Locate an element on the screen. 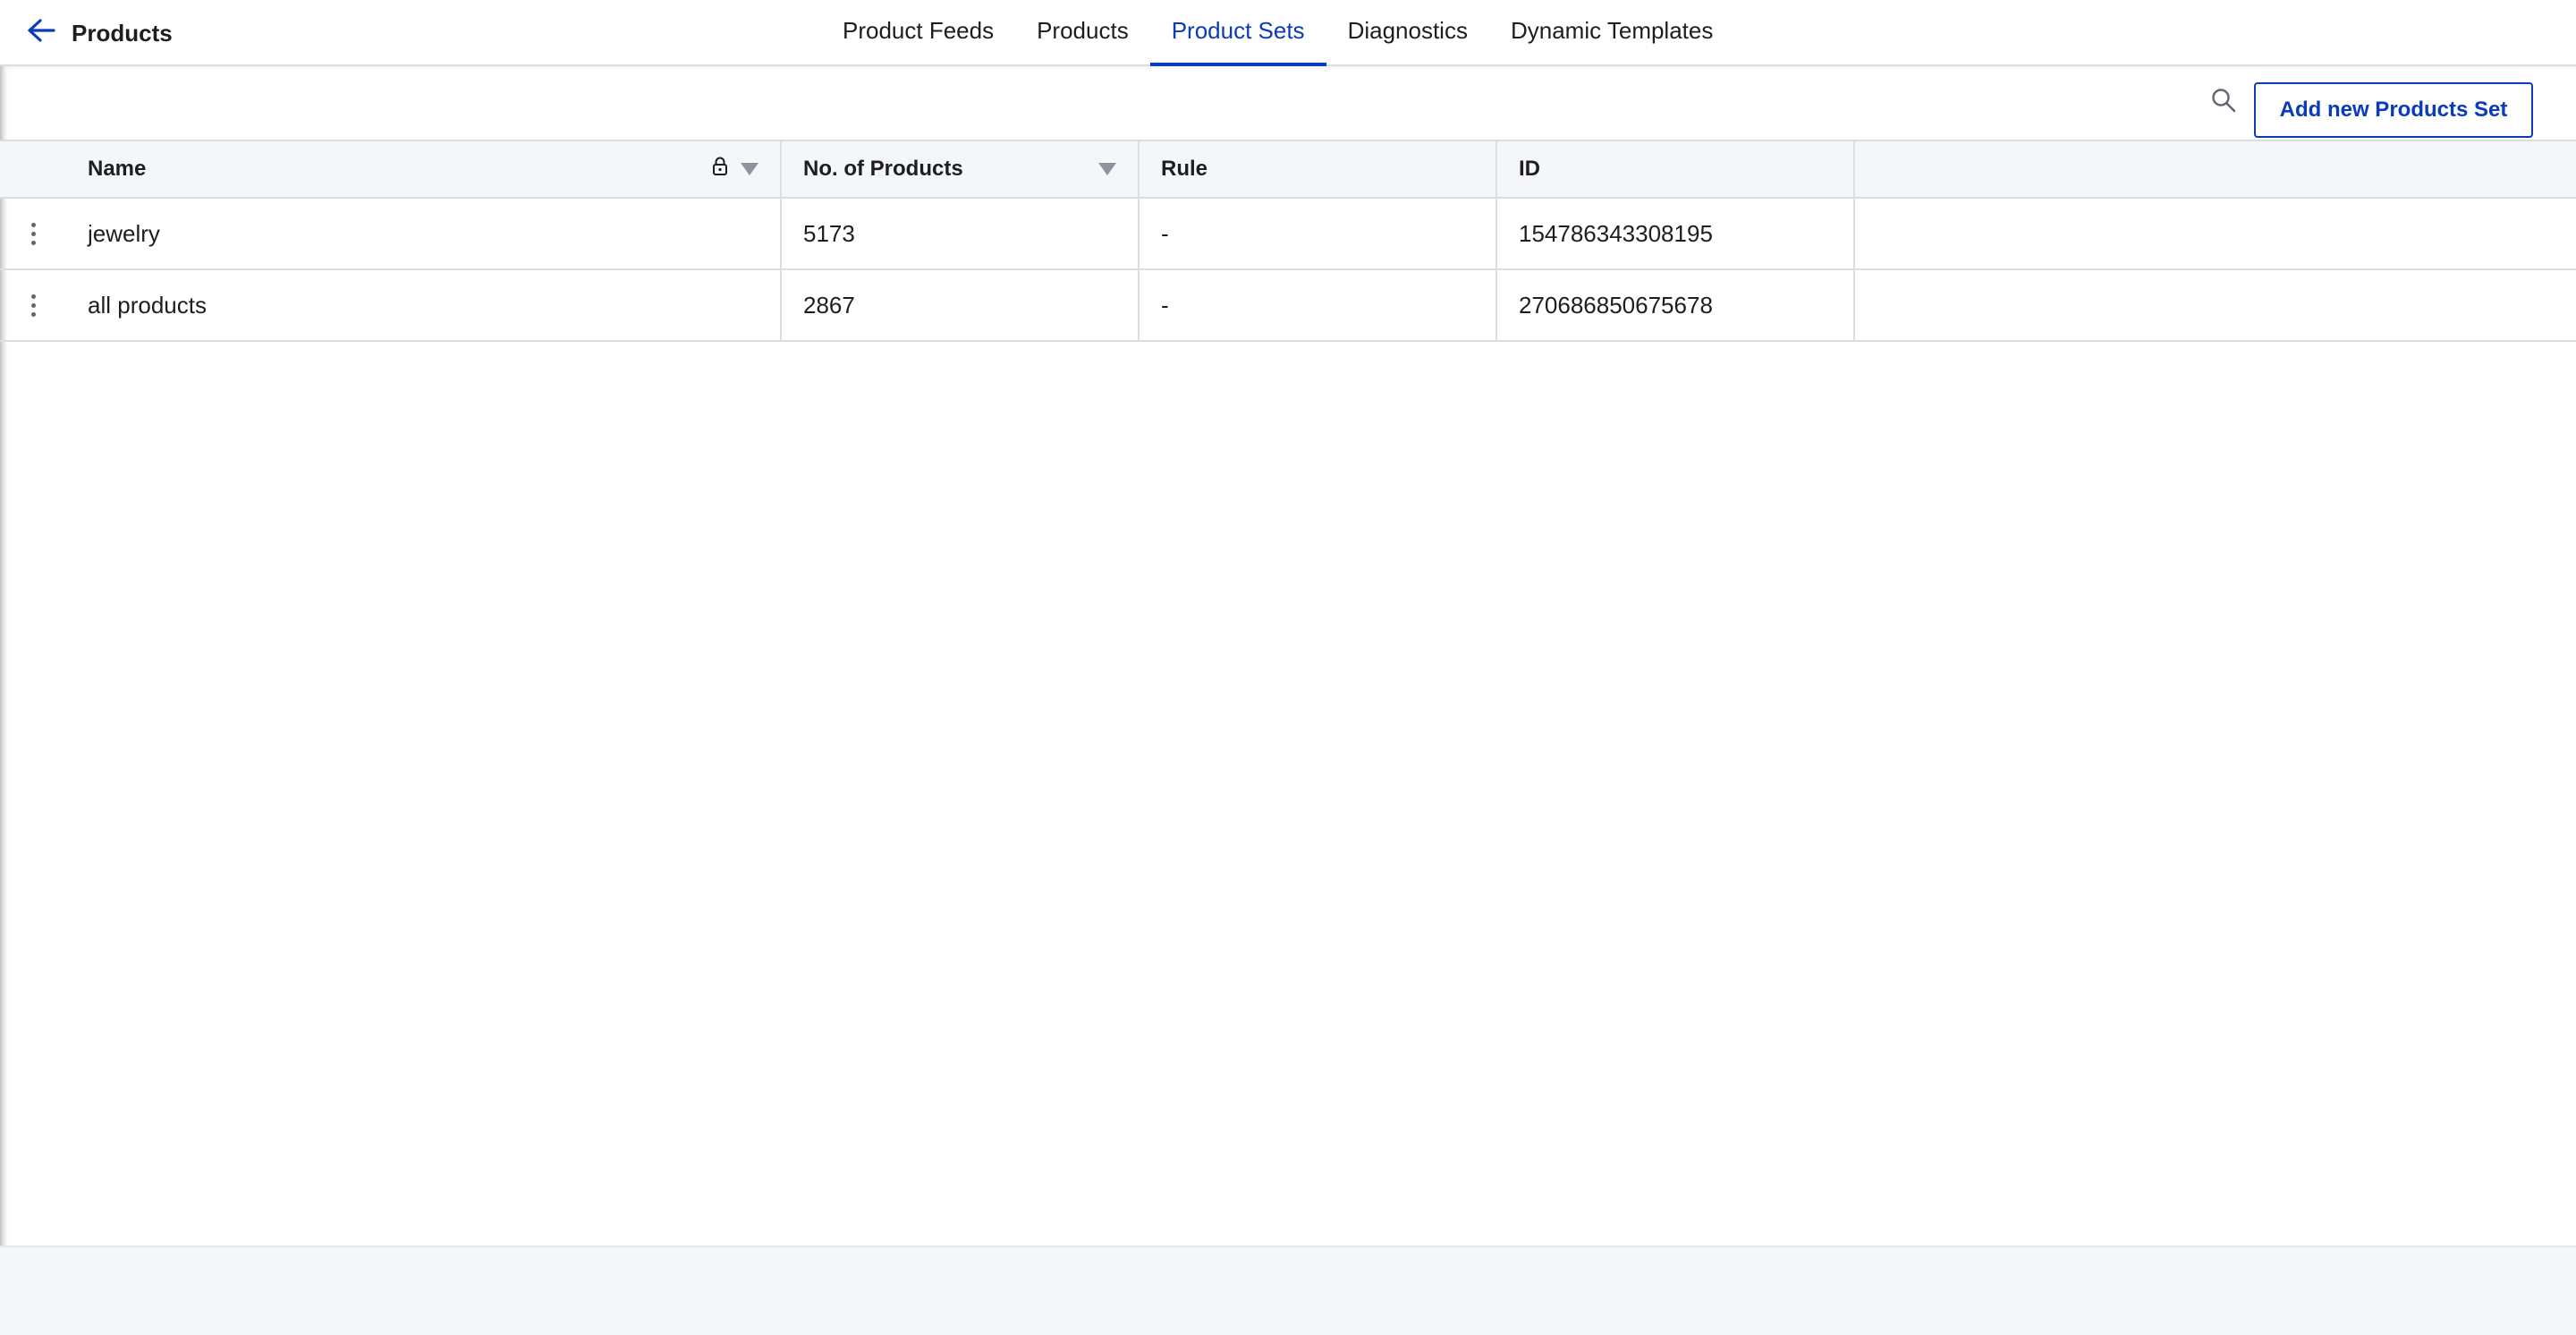 The height and width of the screenshot is (1335, 2576). table-row: all products 2867 - 270686850675678 is located at coordinates (1288, 306).